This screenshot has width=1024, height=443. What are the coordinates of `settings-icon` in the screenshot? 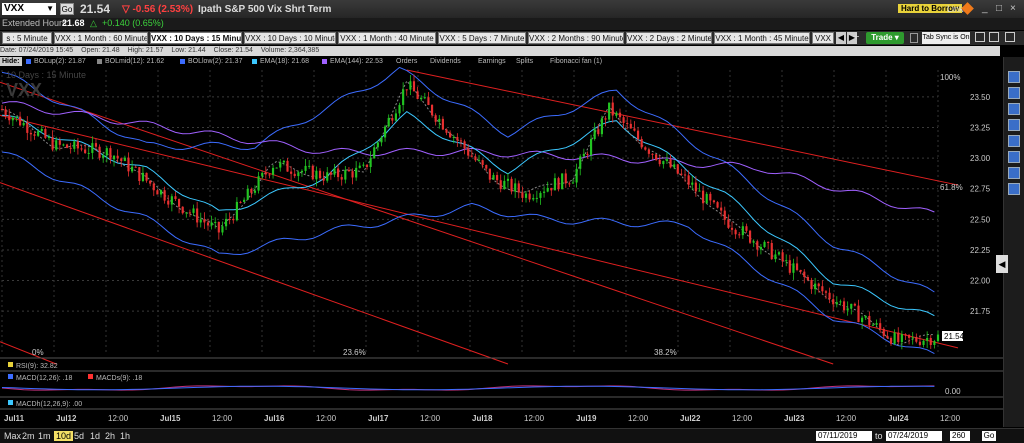 It's located at (914, 38).